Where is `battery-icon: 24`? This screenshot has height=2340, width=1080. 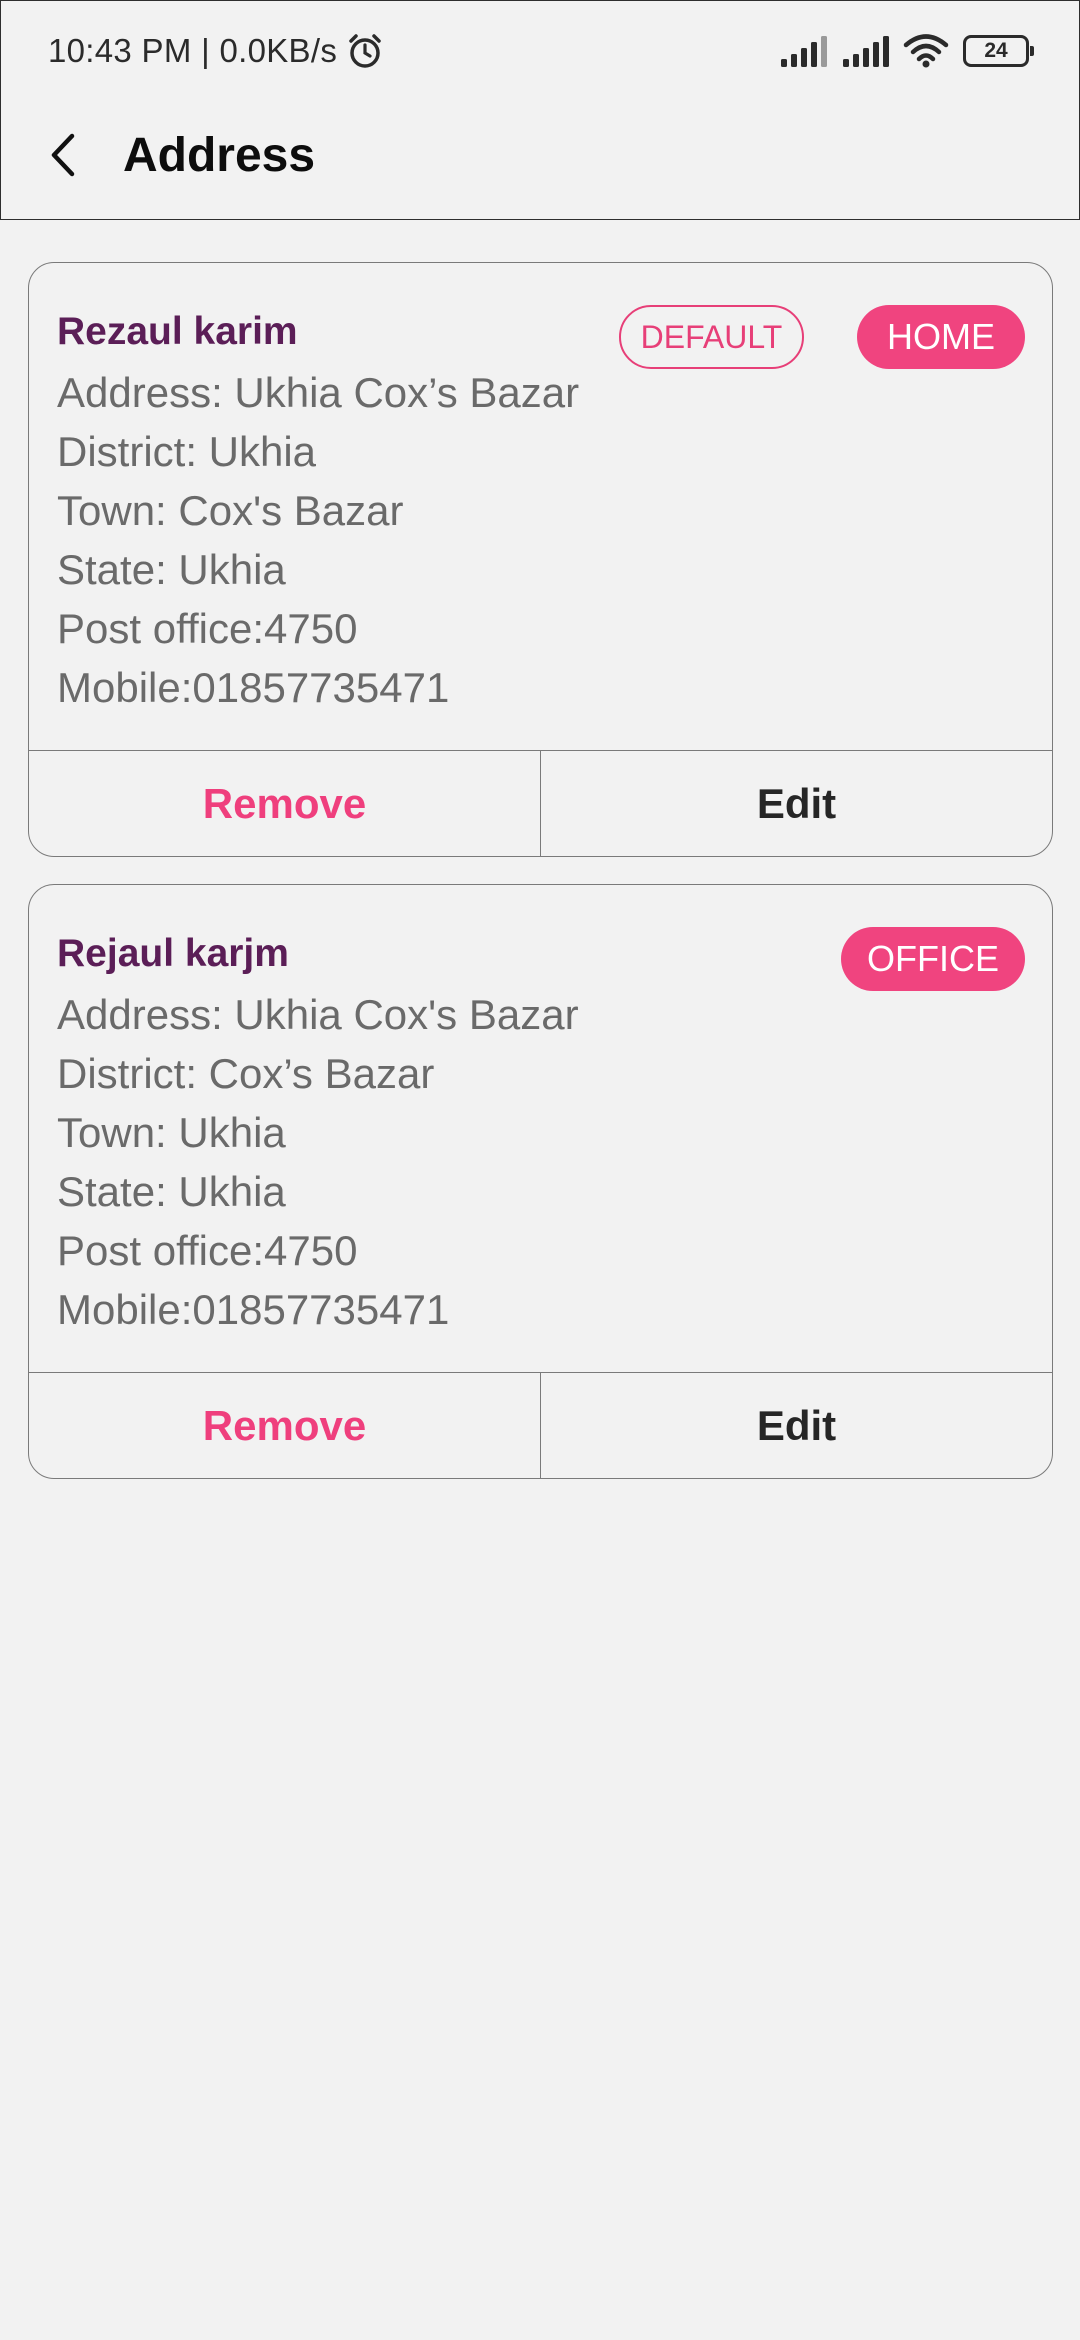 battery-icon: 24 is located at coordinates (998, 51).